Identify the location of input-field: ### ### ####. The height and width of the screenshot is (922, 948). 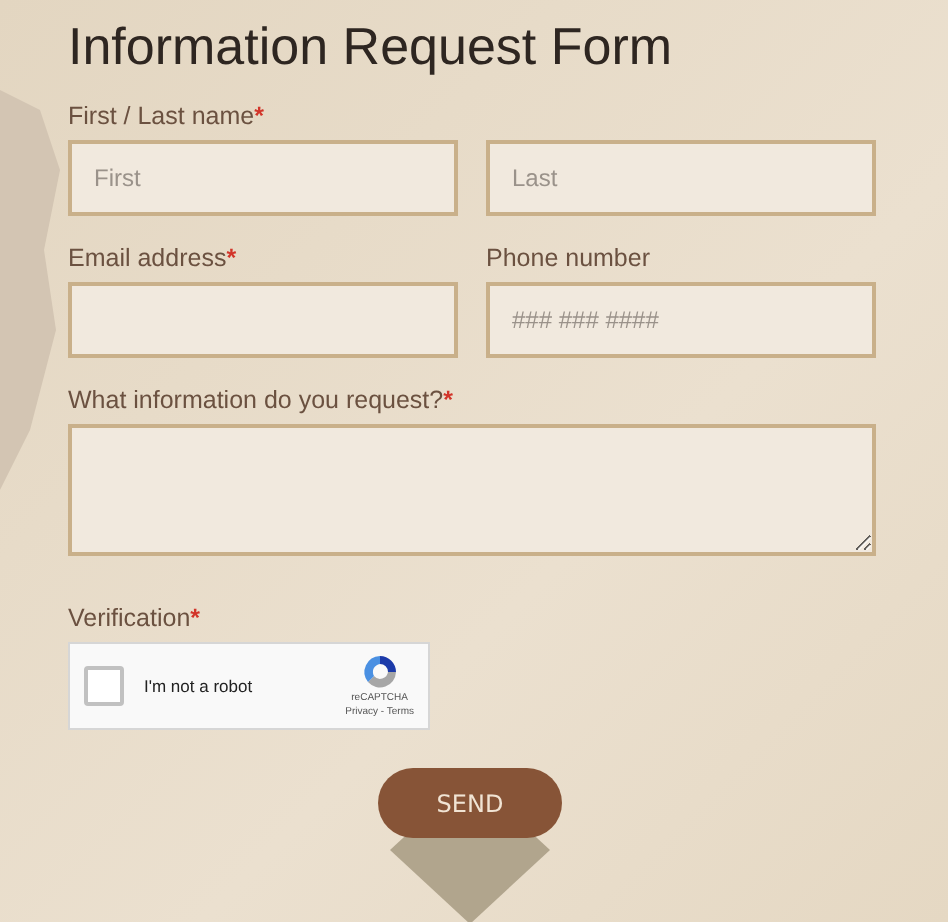
(681, 320).